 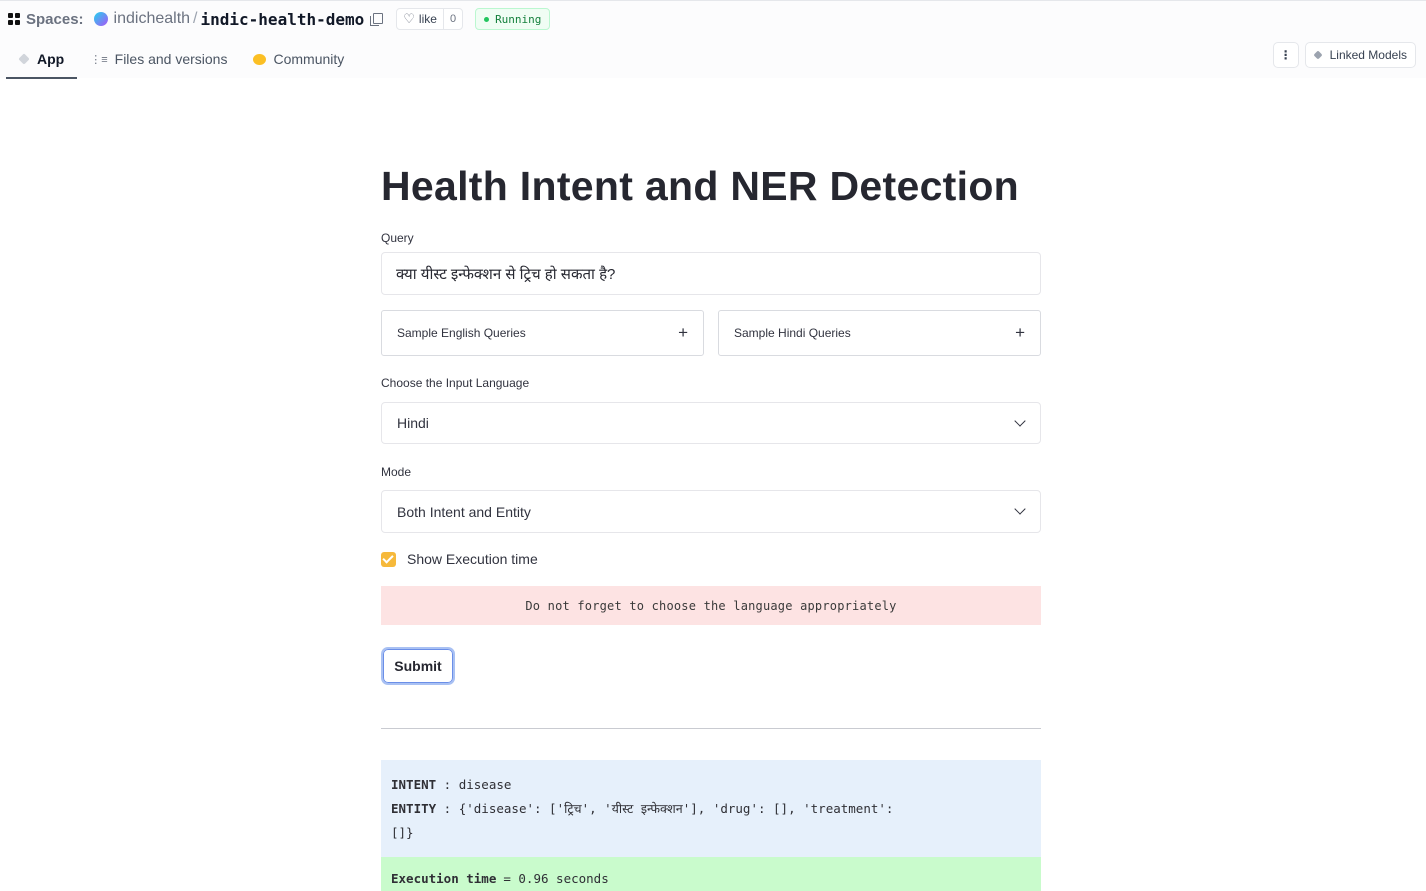 What do you see at coordinates (792, 333) in the screenshot?
I see `expander-label: Sample Hindi Queries` at bounding box center [792, 333].